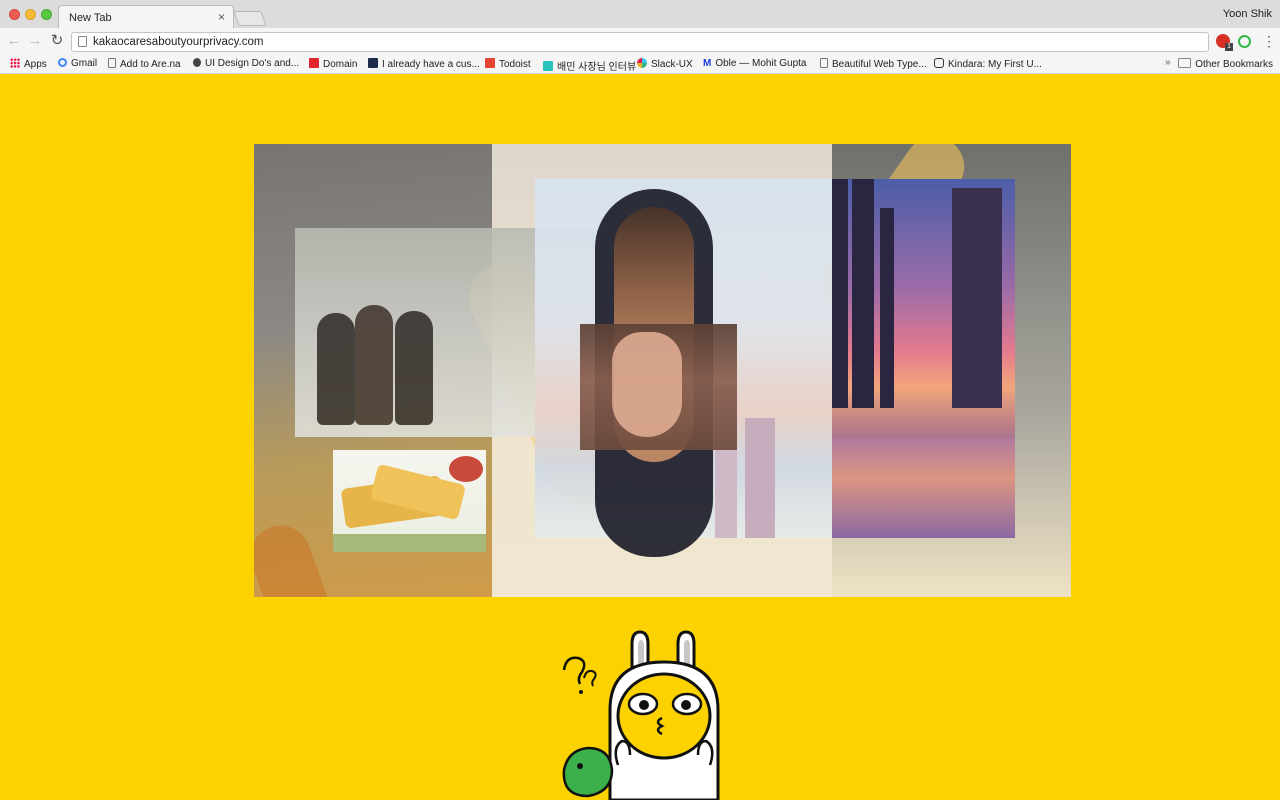 The height and width of the screenshot is (800, 1280). I want to click on address-bar: kakaocaresaboutyourprivacy.com, so click(640, 42).